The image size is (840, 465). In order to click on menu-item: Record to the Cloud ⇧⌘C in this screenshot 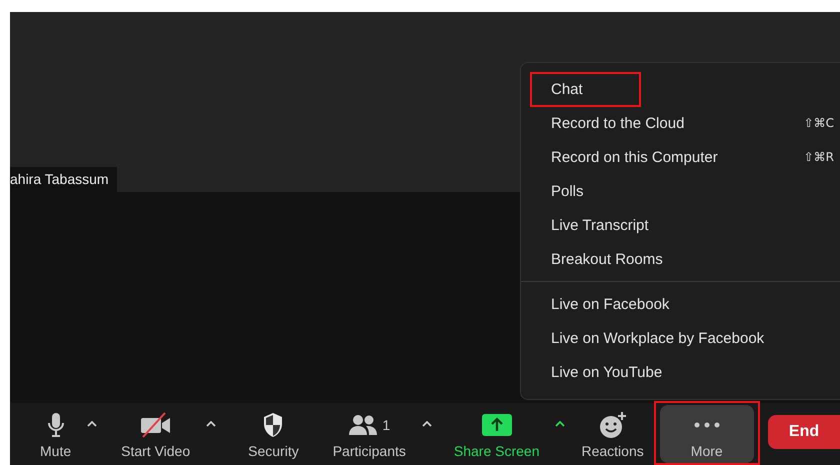, I will do `click(680, 123)`.